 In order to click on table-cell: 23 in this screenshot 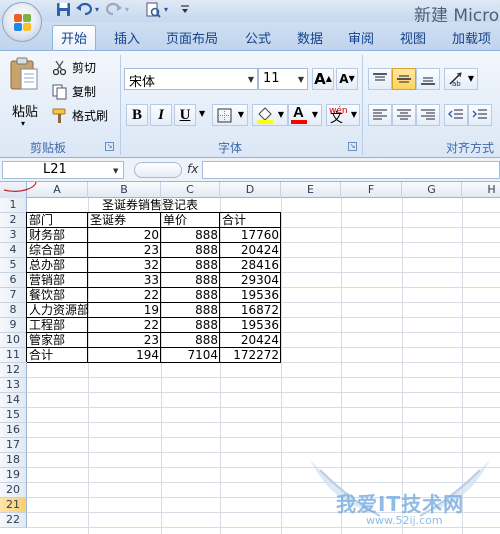, I will do `click(124, 250)`.